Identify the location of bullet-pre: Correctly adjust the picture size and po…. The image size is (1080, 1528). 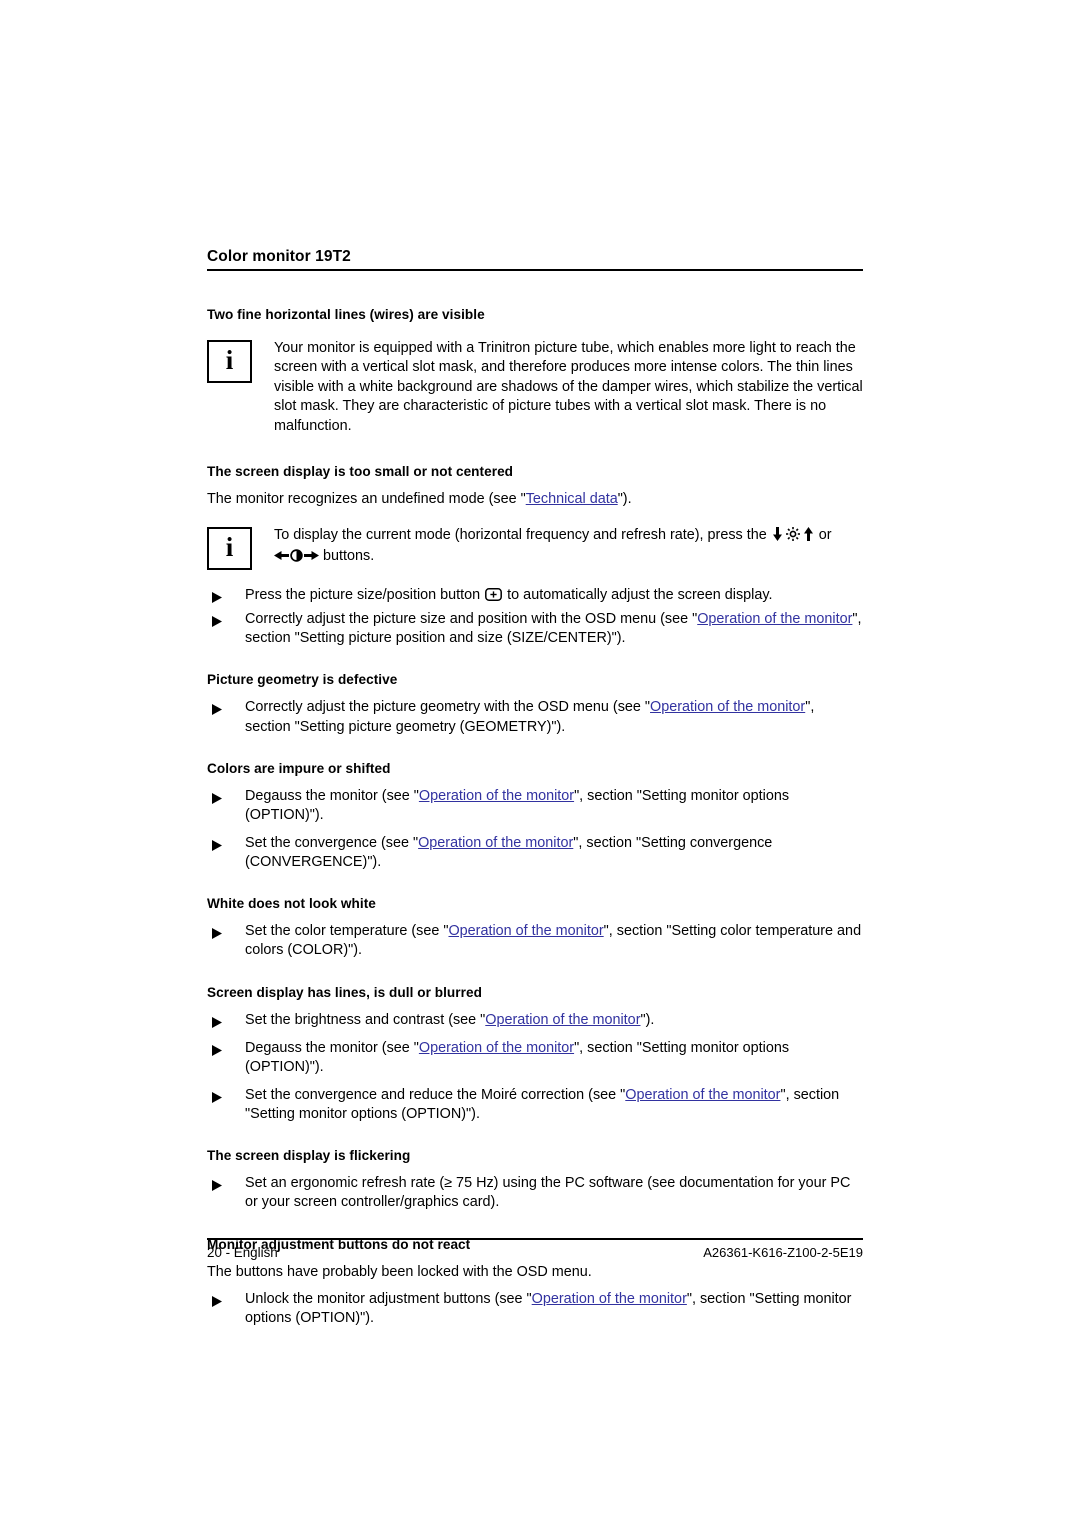
(471, 619).